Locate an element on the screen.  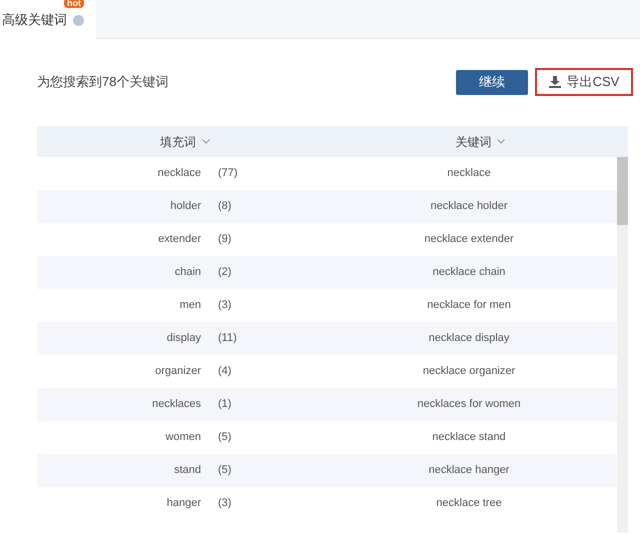
filler-word: necklace is located at coordinates (178, 174).